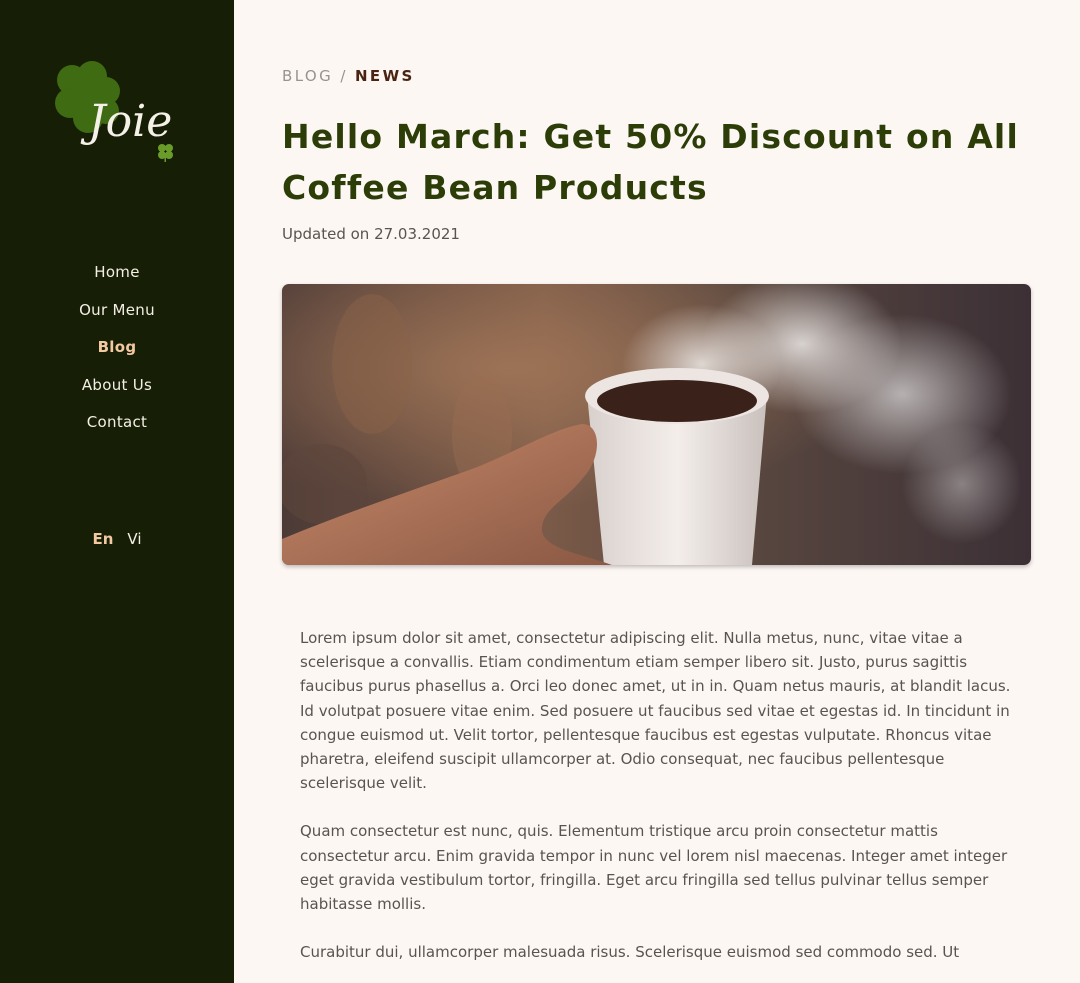 This screenshot has width=1080, height=983. Describe the element at coordinates (371, 234) in the screenshot. I see `post-updated-date: Updated on 27.03.2021` at that location.